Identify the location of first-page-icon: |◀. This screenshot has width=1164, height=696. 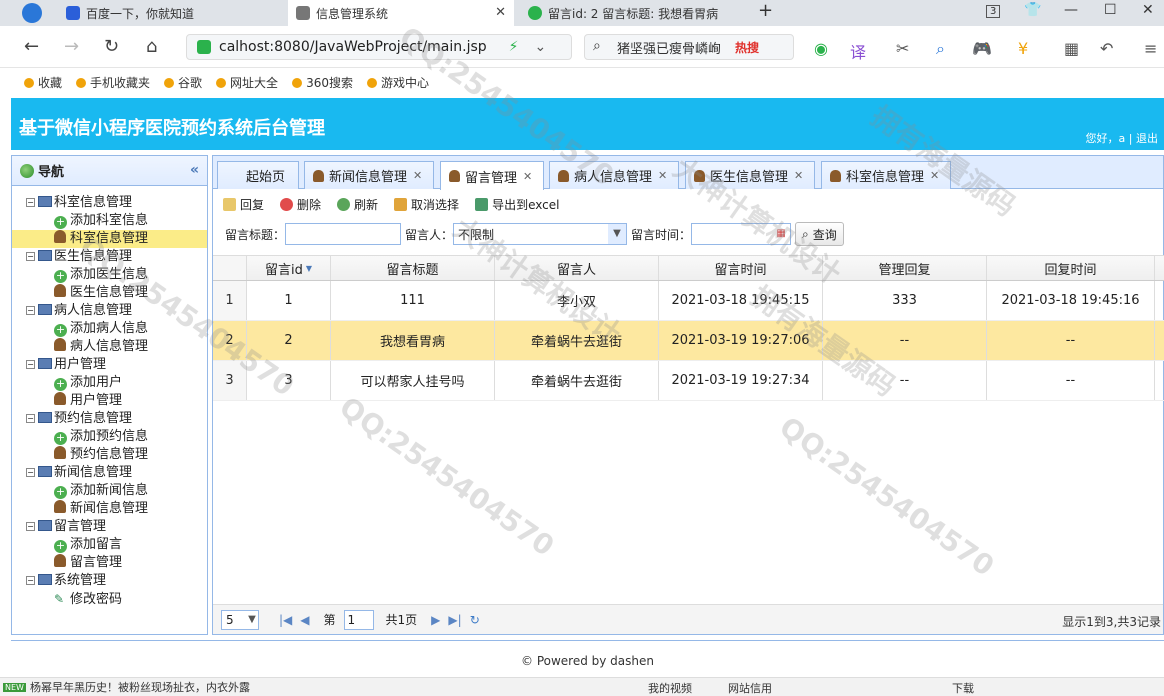
(285, 620).